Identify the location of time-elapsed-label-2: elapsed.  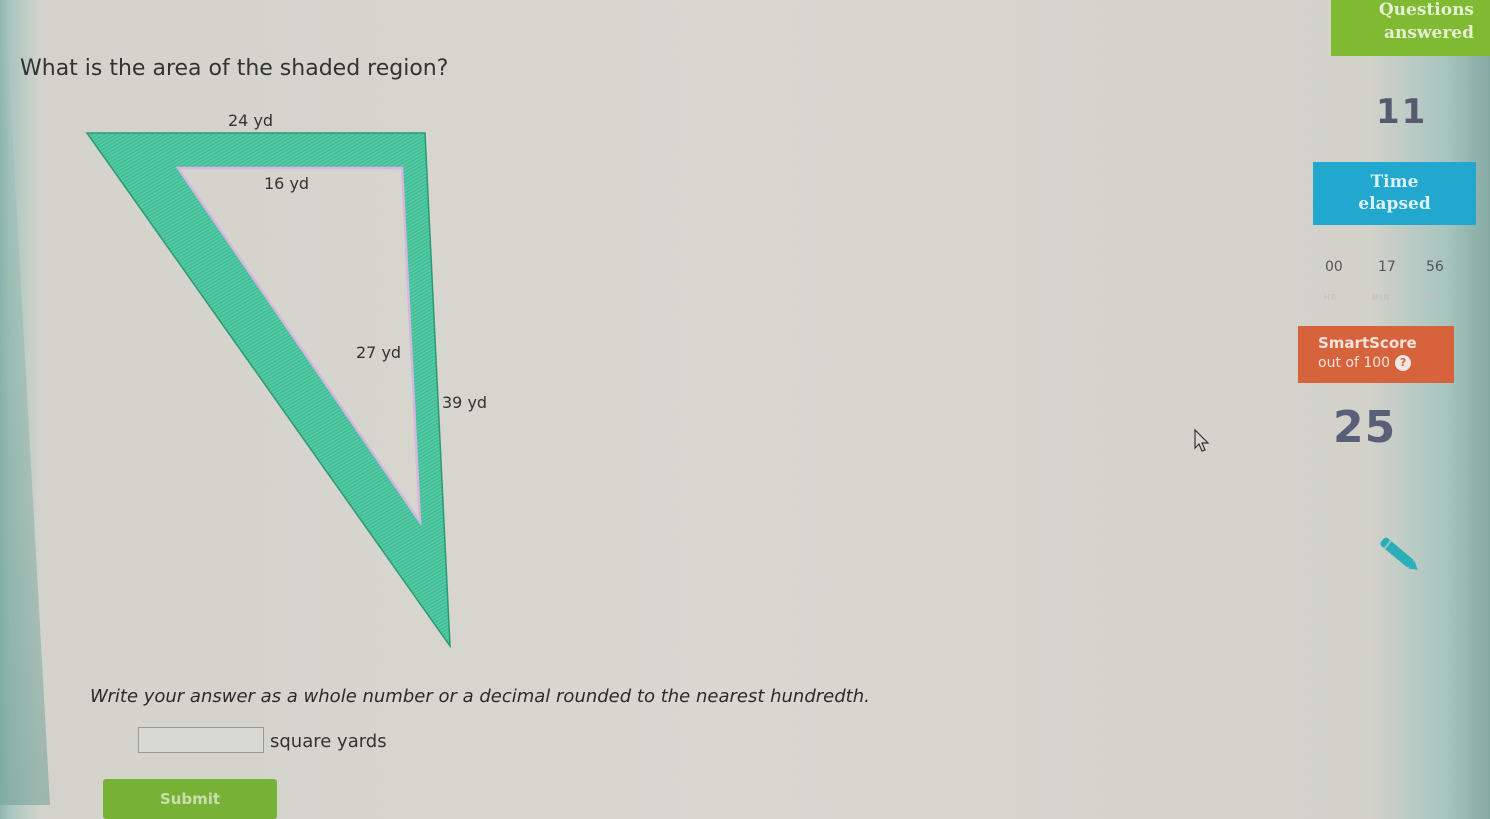
(1394, 204).